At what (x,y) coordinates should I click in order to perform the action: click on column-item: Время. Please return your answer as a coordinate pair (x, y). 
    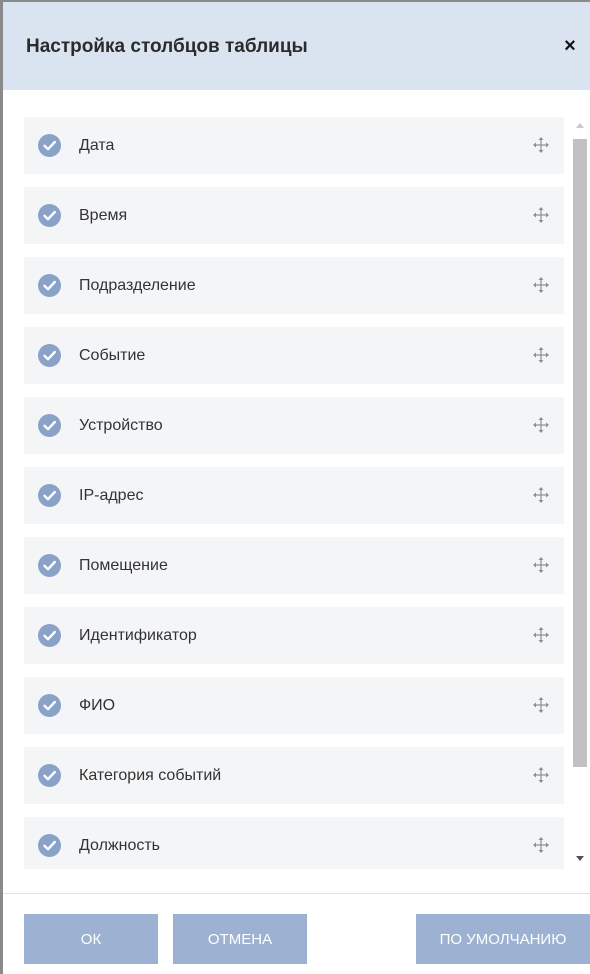
    Looking at the image, I should click on (294, 215).